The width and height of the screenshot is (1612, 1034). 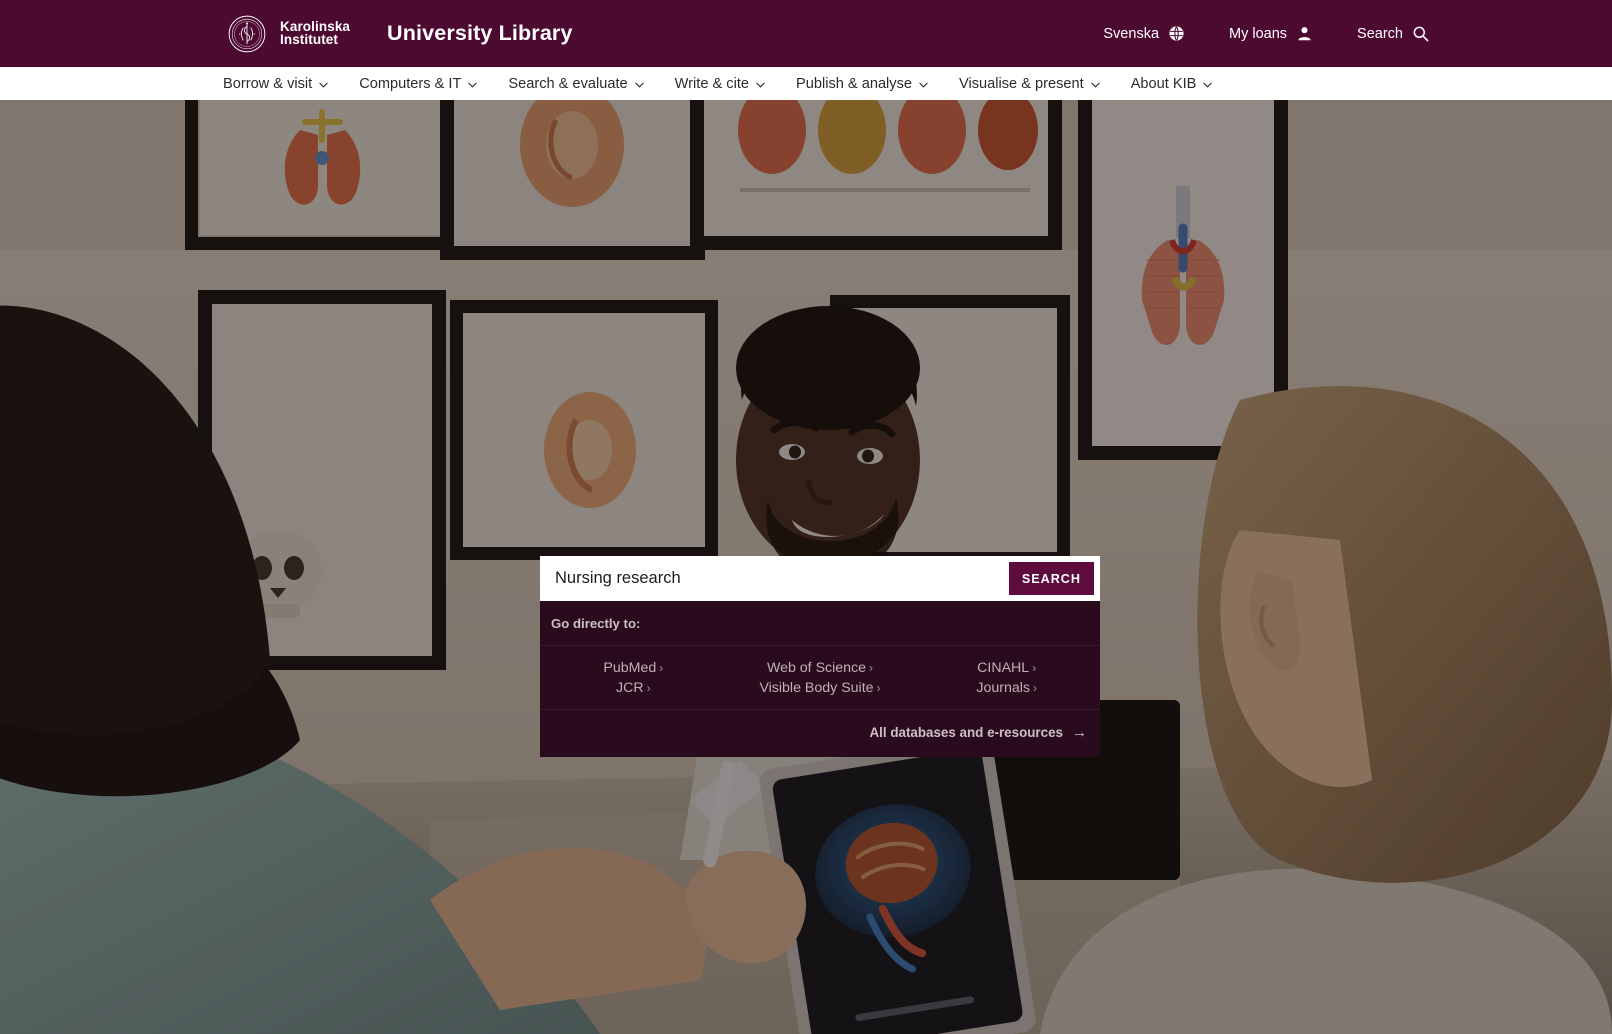 I want to click on quick-link-label: Journals, so click(x=1003, y=688).